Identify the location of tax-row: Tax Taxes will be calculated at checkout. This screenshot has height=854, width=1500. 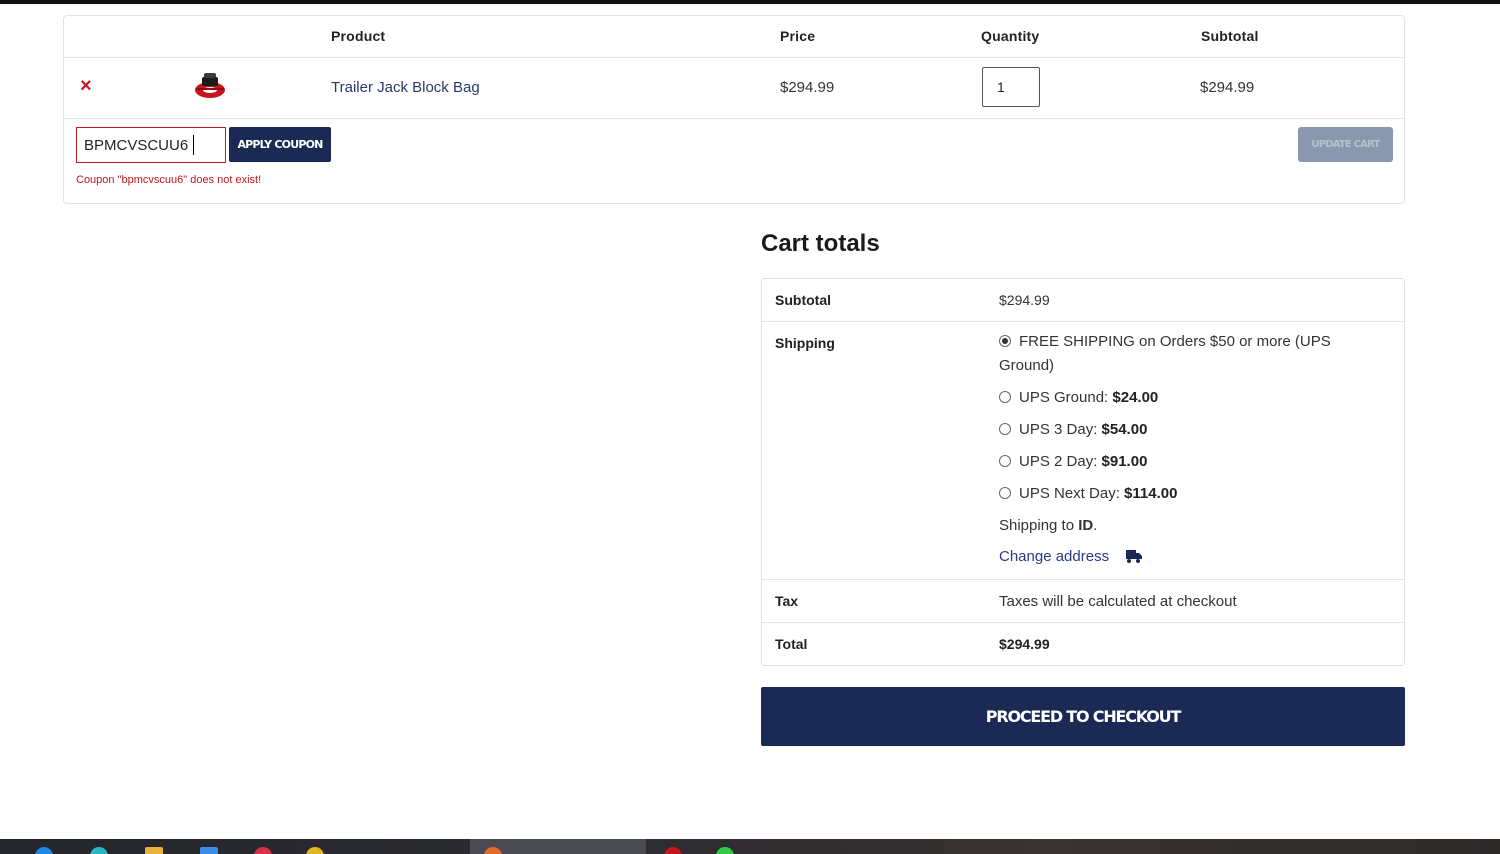
(1083, 601).